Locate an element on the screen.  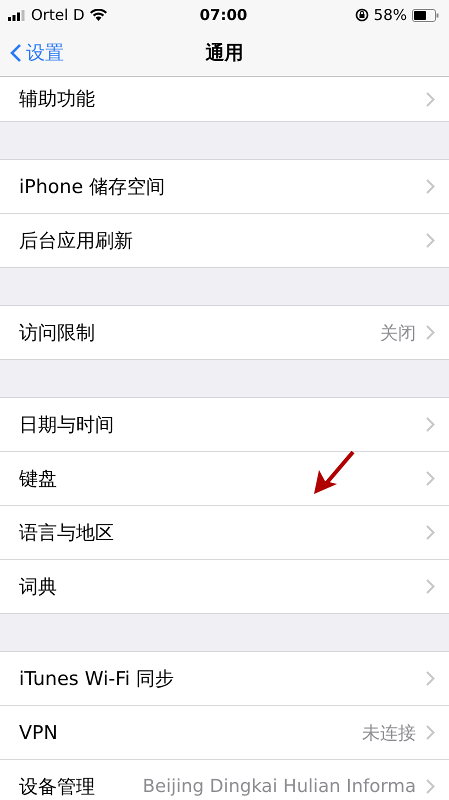
row-label: iTunes Wi-Fi 同步 is located at coordinates (96, 679).